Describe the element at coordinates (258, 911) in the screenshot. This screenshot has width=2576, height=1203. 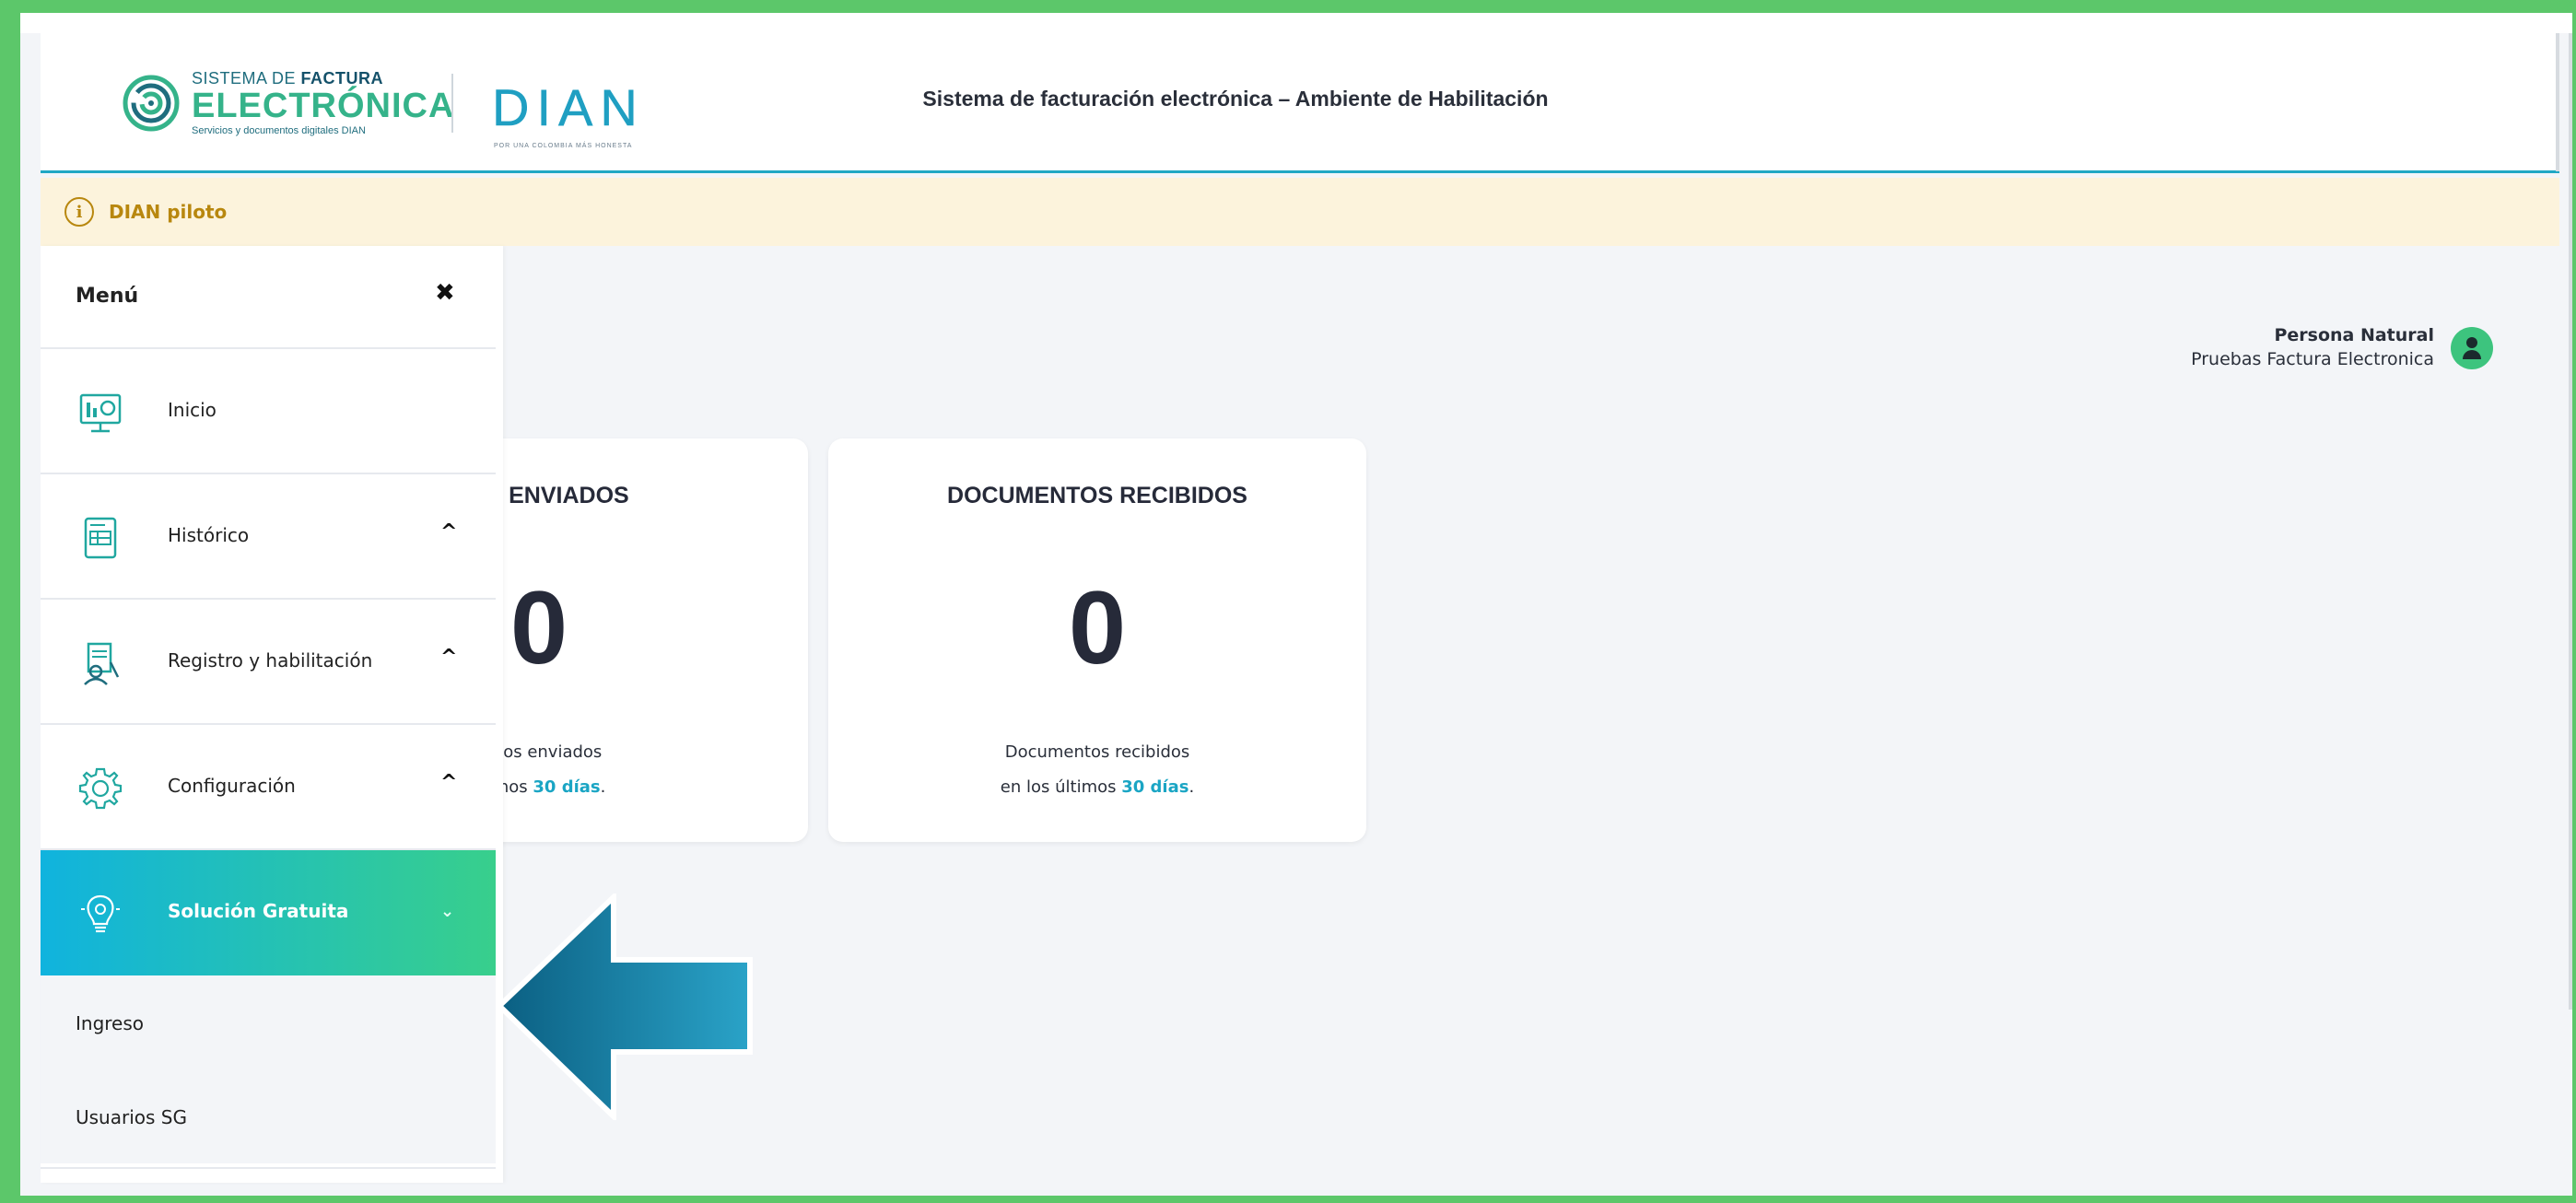
I see `sidebar-item-label: Solución Gratuita` at that location.